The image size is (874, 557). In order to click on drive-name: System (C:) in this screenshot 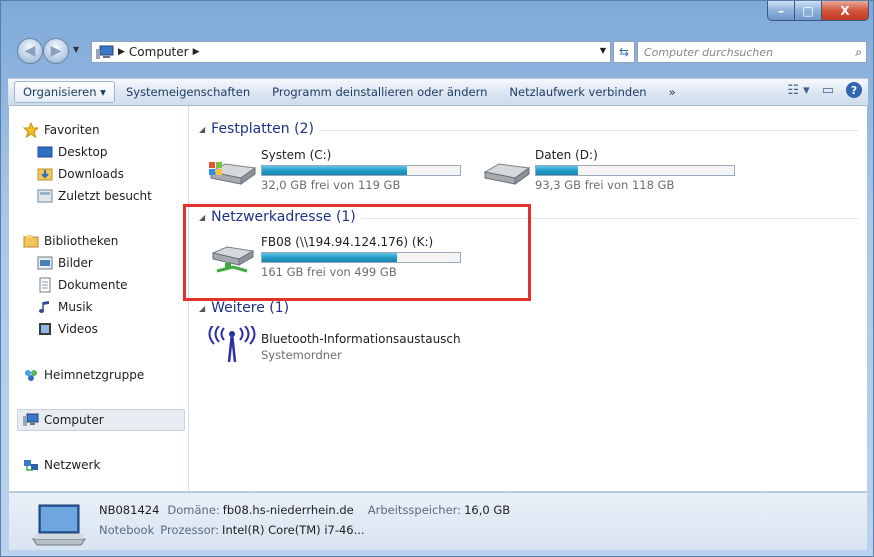, I will do `click(296, 155)`.